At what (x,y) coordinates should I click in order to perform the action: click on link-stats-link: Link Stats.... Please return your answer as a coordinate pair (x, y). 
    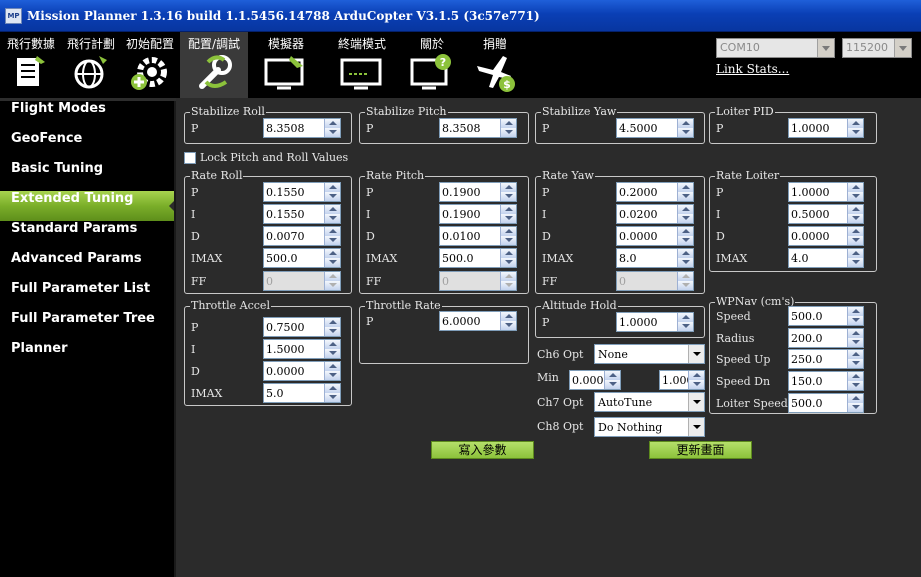
    Looking at the image, I should click on (752, 69).